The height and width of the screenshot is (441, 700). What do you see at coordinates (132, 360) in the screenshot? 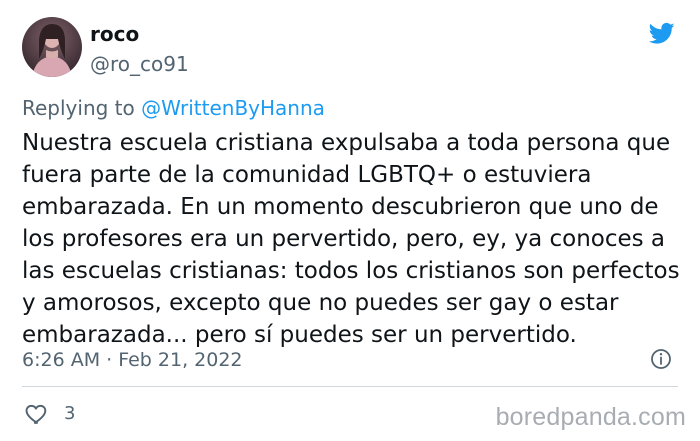
I see `tweet-timestamp: 6:26 AM · Feb 21, 2022` at bounding box center [132, 360].